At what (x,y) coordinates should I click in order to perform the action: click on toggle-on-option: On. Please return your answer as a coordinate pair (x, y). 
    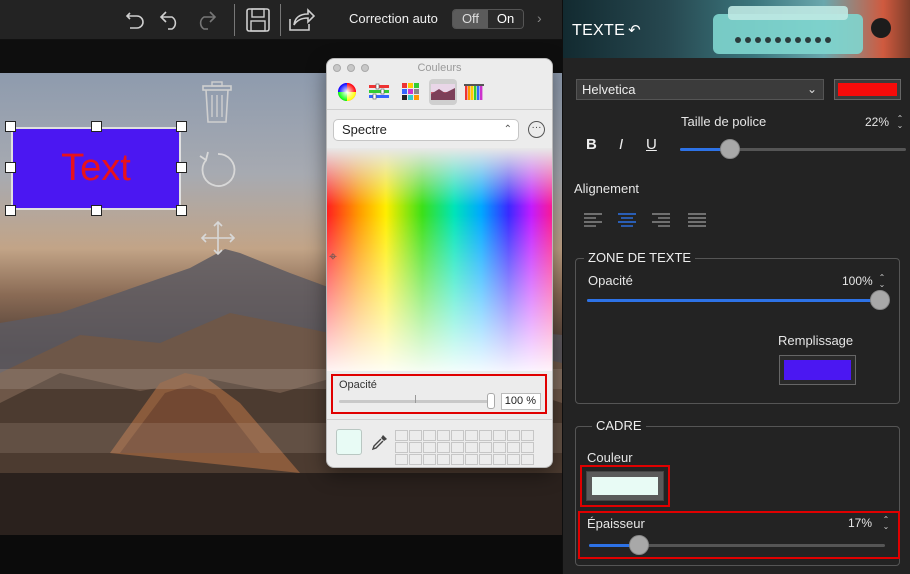
    Looking at the image, I should click on (505, 19).